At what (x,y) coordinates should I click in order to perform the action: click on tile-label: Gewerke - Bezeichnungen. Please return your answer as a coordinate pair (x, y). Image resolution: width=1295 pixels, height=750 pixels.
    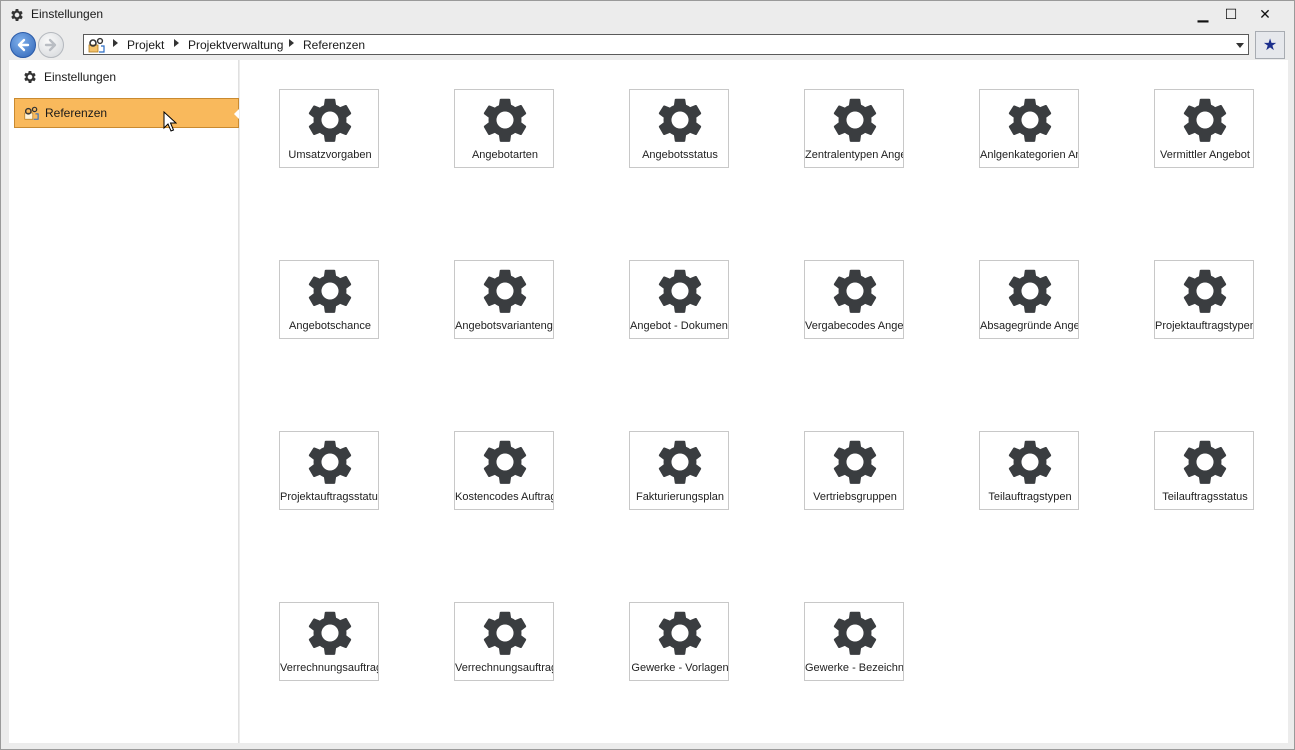
    Looking at the image, I should click on (854, 668).